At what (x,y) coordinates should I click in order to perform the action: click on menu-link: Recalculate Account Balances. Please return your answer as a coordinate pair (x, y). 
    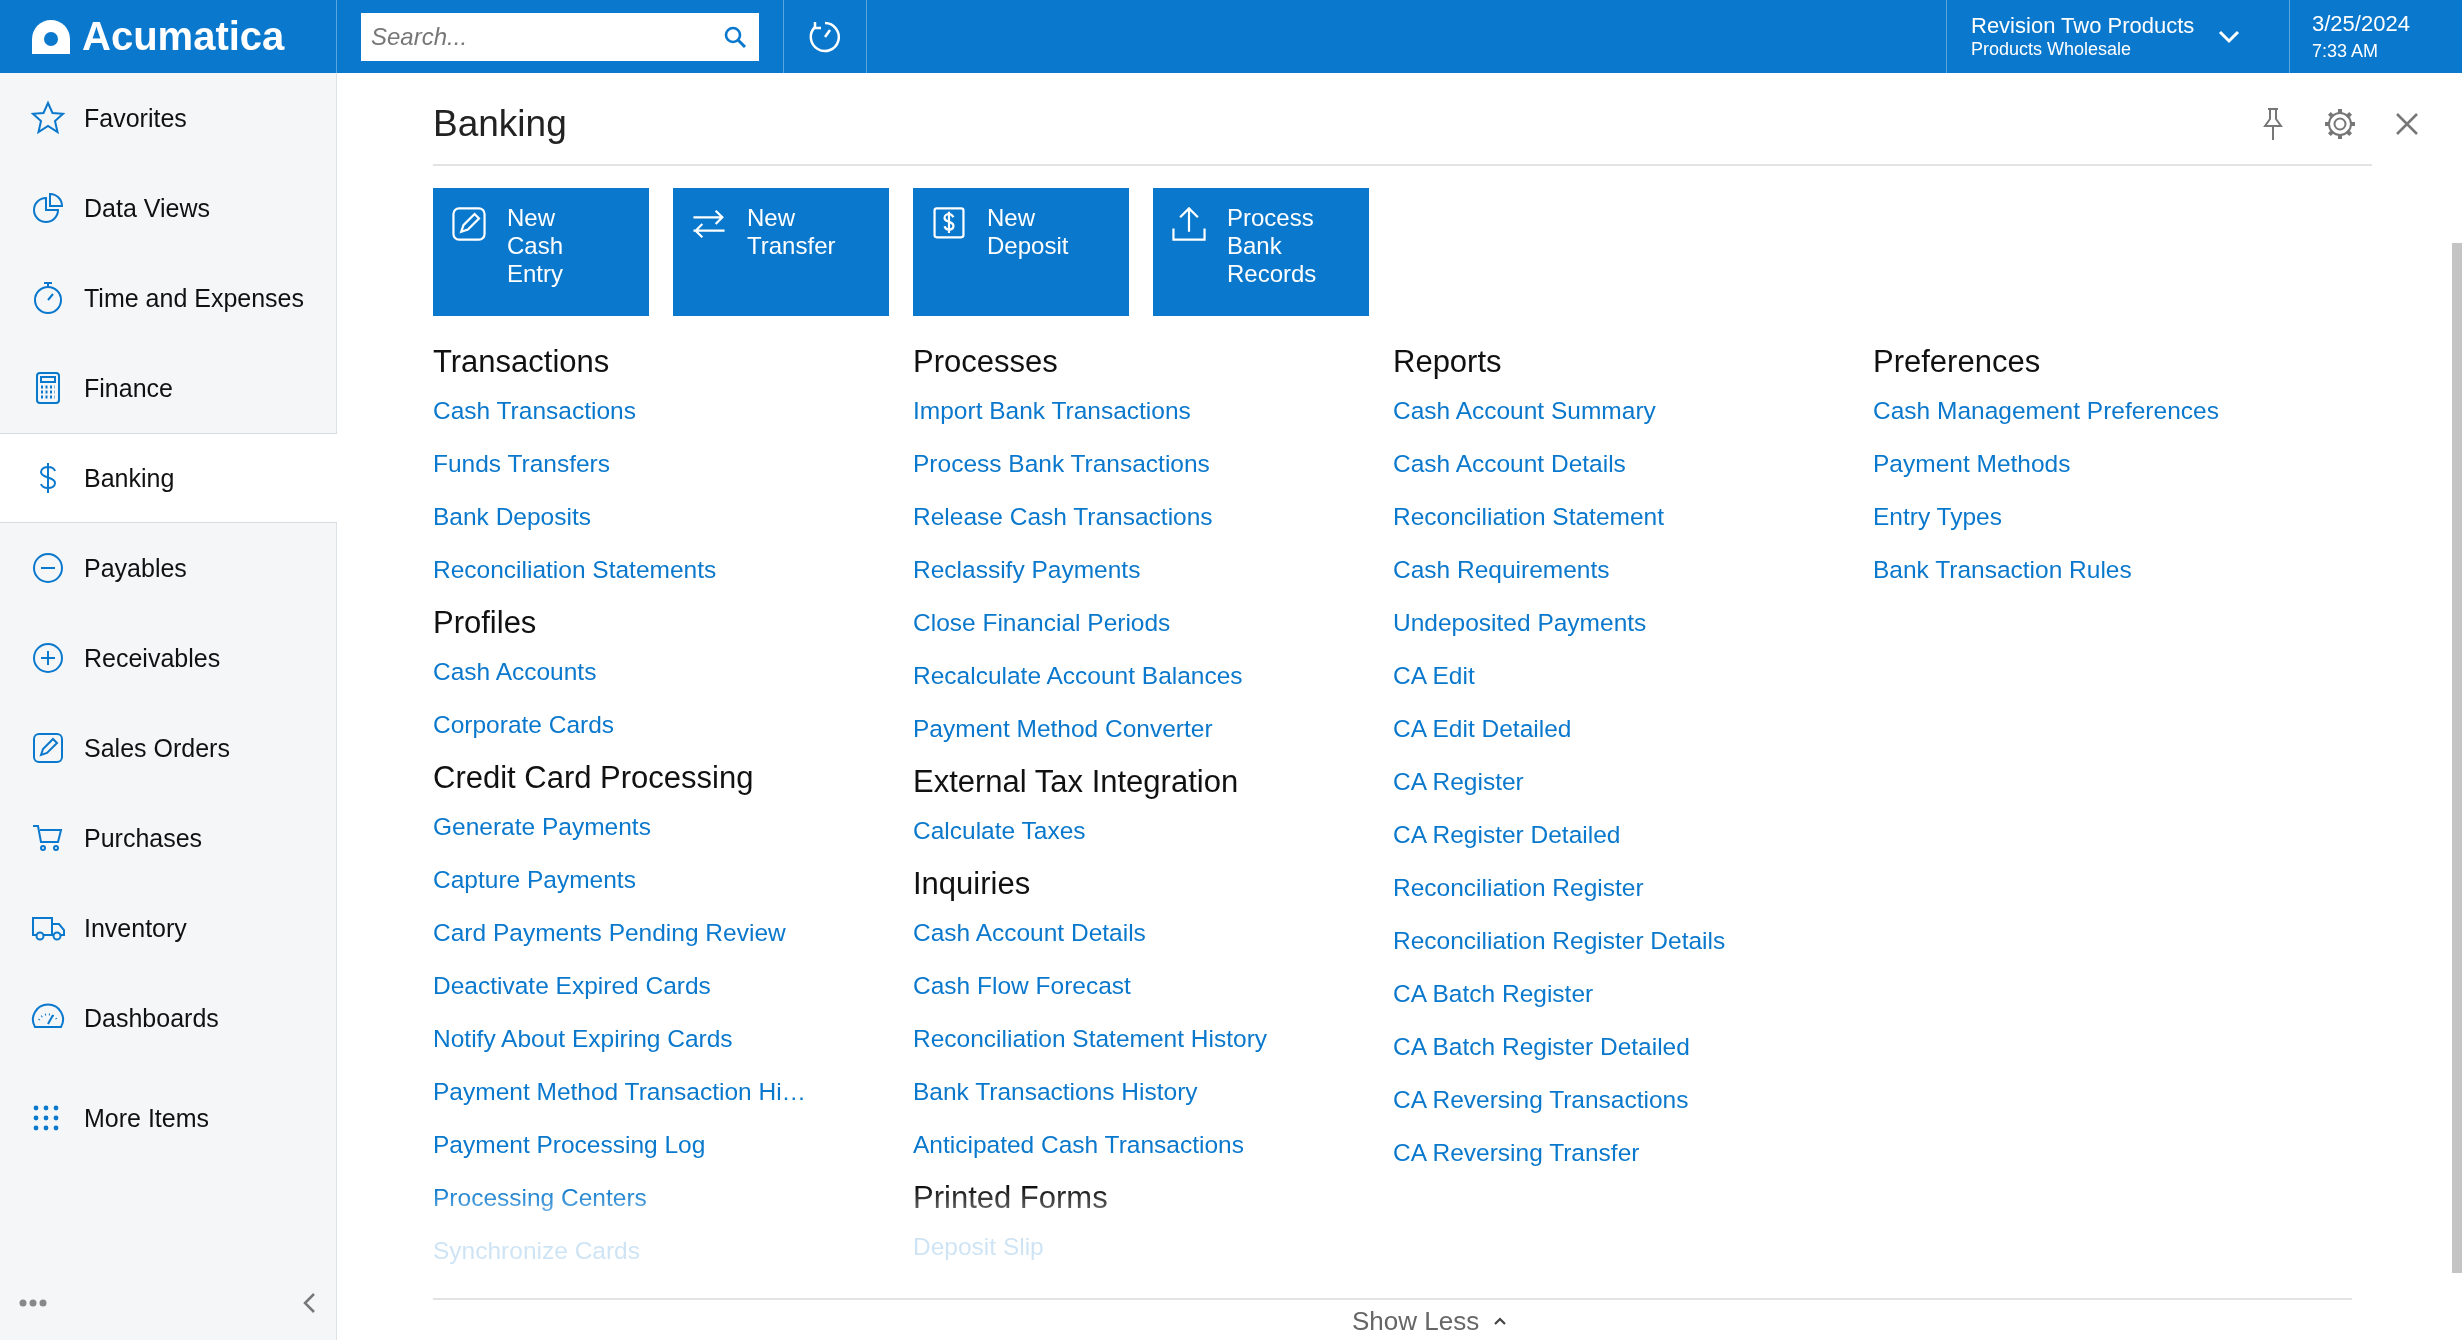
    Looking at the image, I should click on (1078, 676).